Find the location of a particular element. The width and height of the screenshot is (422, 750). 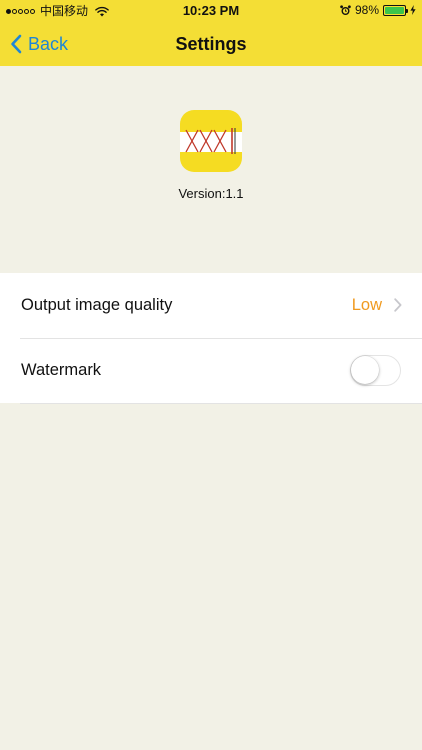

top-bar: 中国移动 10:23 PM 98% Back Settings is located at coordinates (211, 33).